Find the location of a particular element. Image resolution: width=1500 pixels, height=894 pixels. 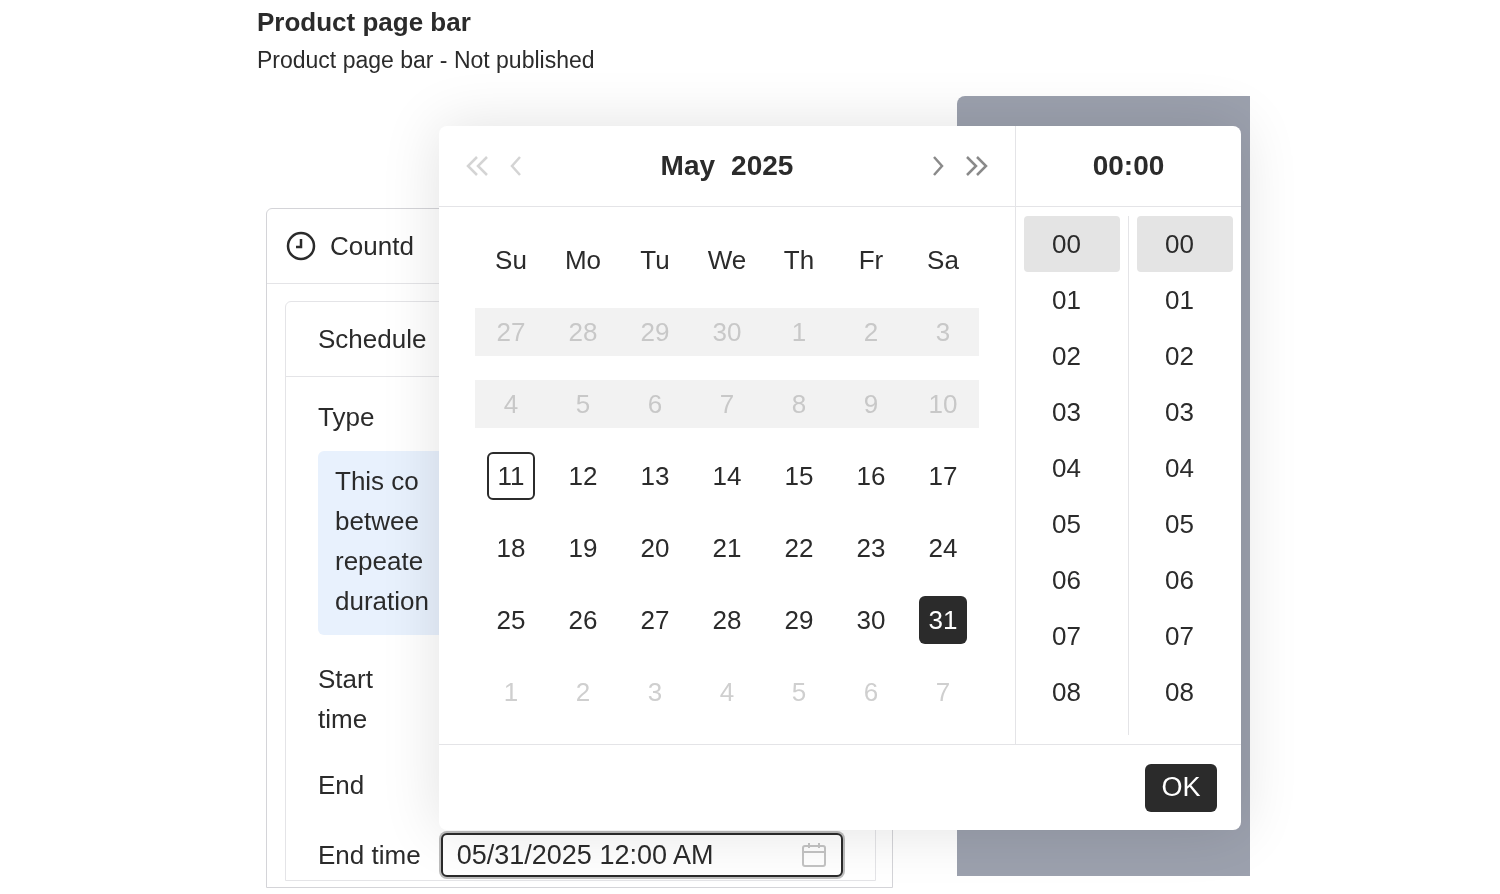

calendar-day: 21 is located at coordinates (727, 548).